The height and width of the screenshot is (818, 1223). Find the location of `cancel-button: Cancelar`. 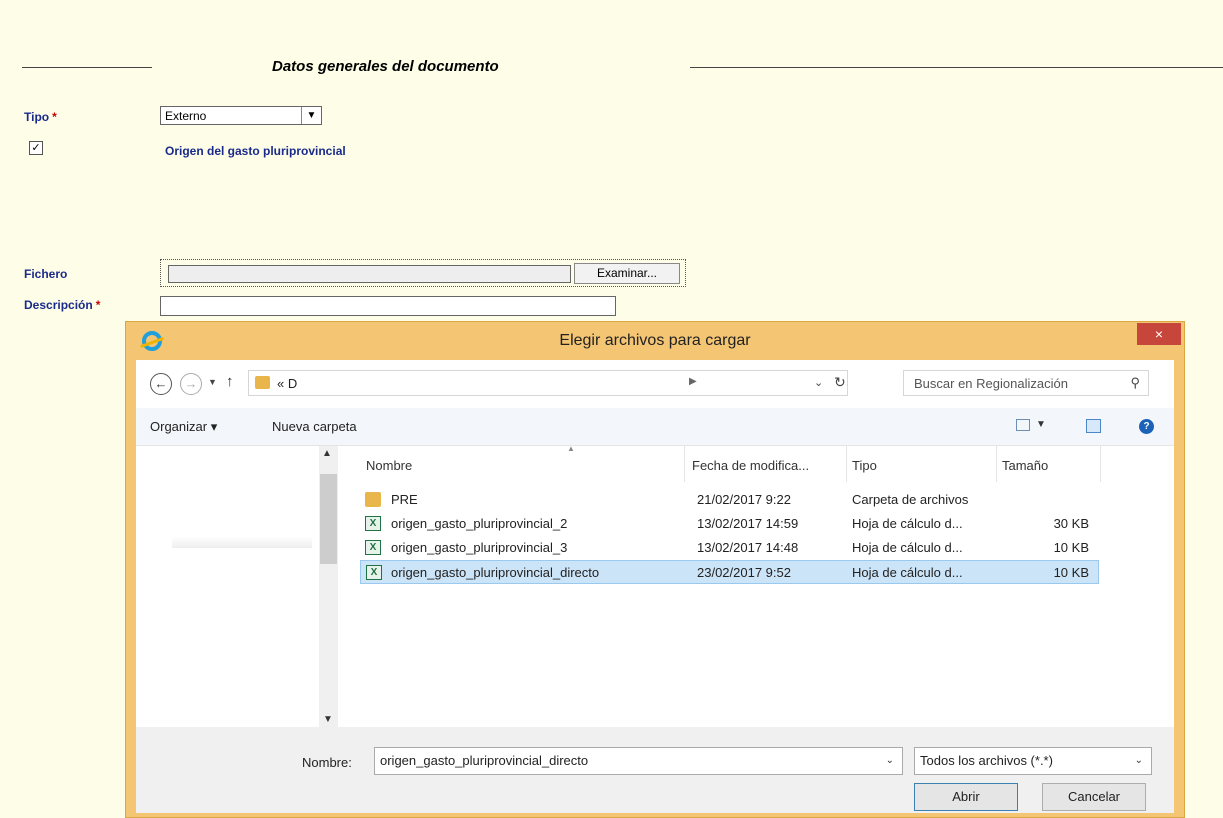

cancel-button: Cancelar is located at coordinates (1094, 797).